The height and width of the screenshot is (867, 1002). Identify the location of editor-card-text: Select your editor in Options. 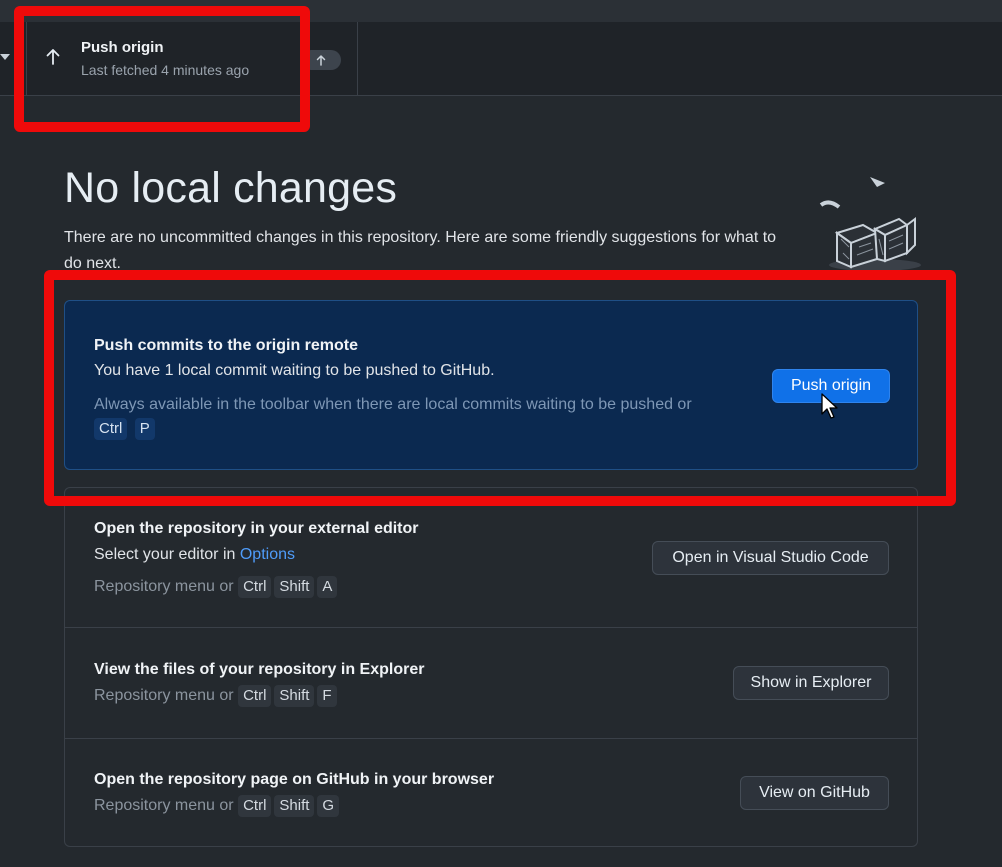
(194, 555).